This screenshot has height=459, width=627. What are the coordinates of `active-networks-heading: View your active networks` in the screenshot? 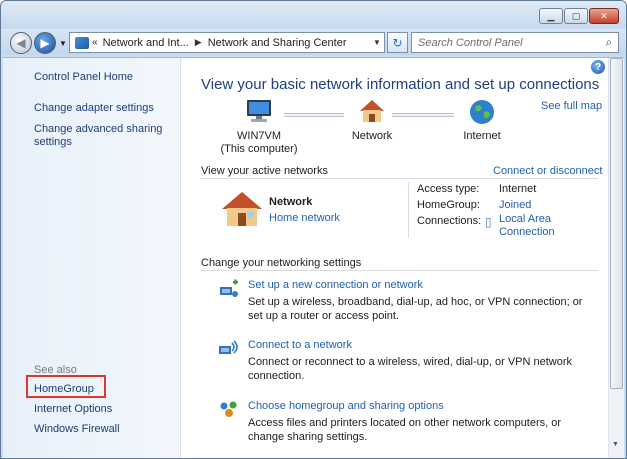 It's located at (264, 171).